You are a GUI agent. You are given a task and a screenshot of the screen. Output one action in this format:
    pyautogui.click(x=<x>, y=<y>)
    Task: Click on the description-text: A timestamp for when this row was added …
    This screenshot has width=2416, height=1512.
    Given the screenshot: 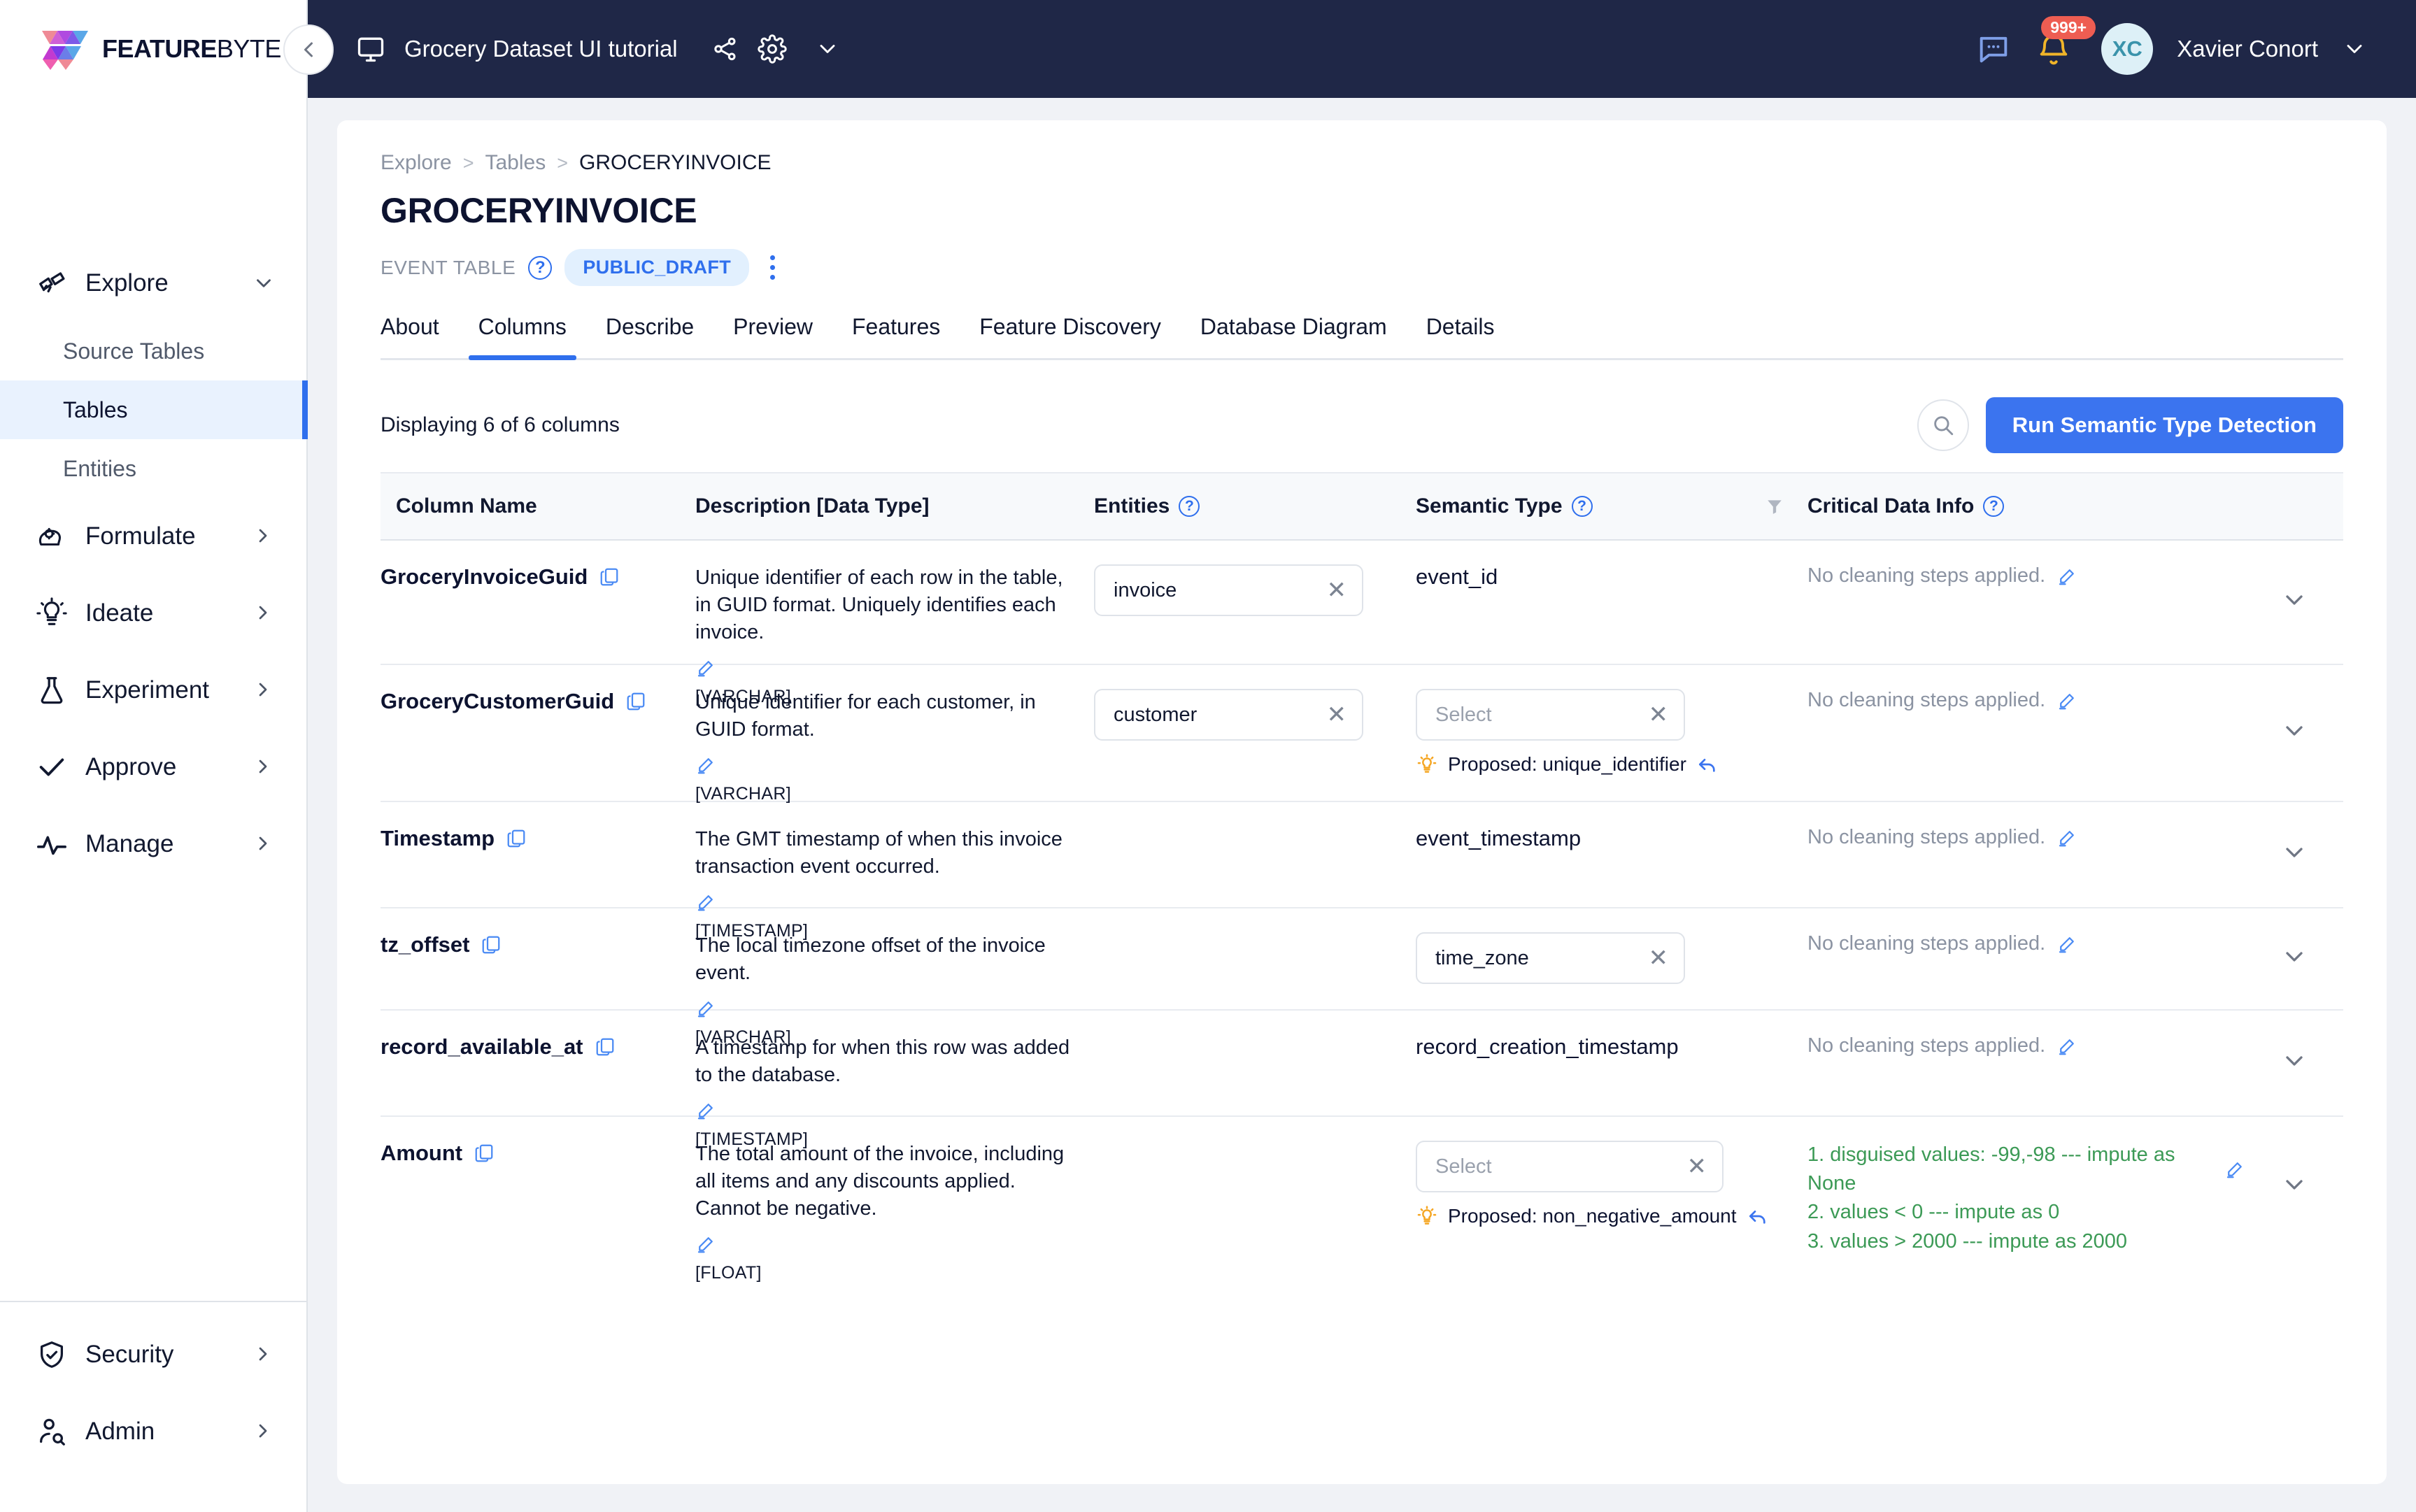 What is the action you would take?
    pyautogui.click(x=882, y=1061)
    